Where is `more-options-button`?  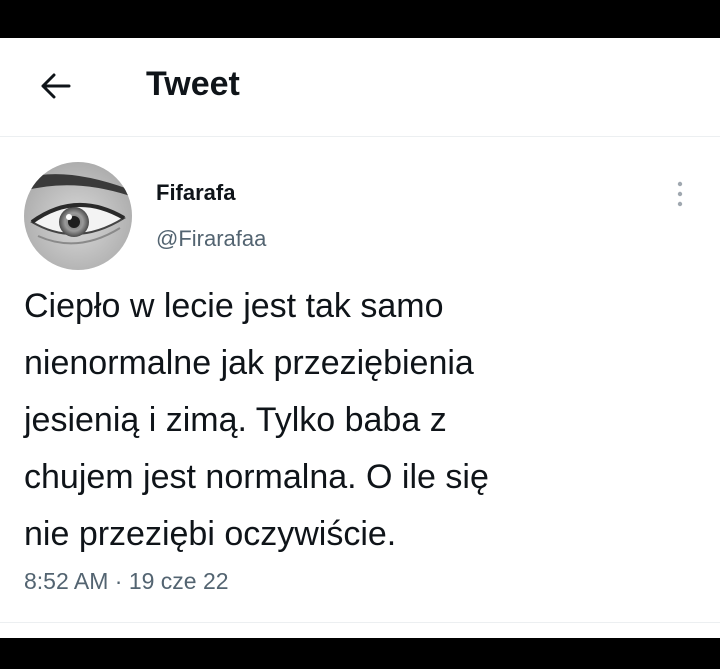
more-options-button is located at coordinates (680, 194).